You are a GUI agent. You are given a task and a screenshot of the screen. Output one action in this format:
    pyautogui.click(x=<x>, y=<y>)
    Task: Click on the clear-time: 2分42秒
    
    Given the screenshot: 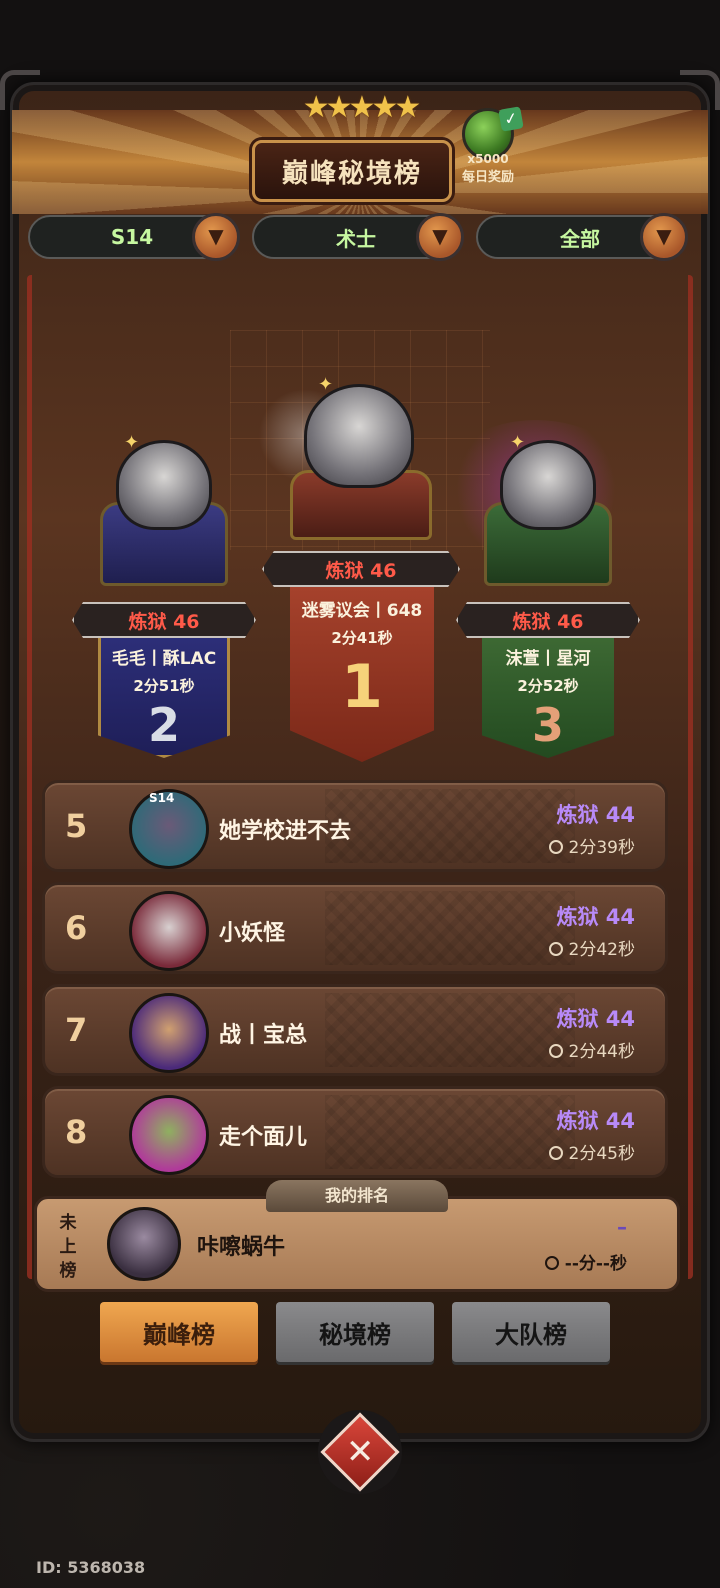 What is the action you would take?
    pyautogui.click(x=591, y=947)
    